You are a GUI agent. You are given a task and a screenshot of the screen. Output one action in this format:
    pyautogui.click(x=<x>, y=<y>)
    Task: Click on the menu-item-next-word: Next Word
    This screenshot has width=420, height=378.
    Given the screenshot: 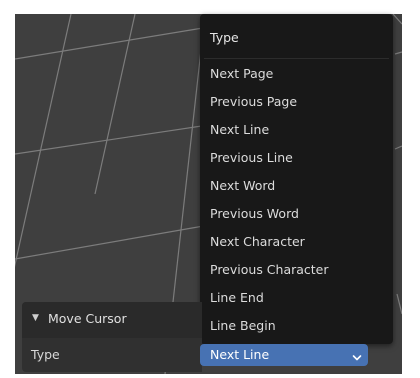 What is the action you would take?
    pyautogui.click(x=296, y=186)
    